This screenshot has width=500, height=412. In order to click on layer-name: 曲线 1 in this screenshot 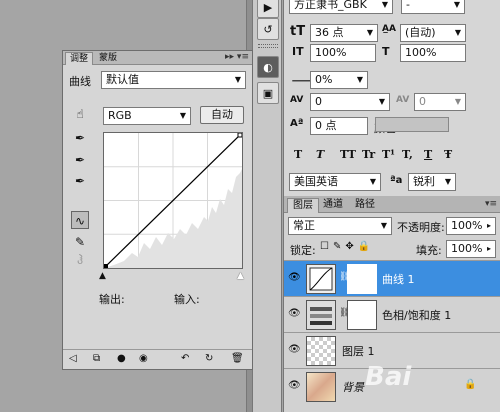, I will do `click(398, 279)`.